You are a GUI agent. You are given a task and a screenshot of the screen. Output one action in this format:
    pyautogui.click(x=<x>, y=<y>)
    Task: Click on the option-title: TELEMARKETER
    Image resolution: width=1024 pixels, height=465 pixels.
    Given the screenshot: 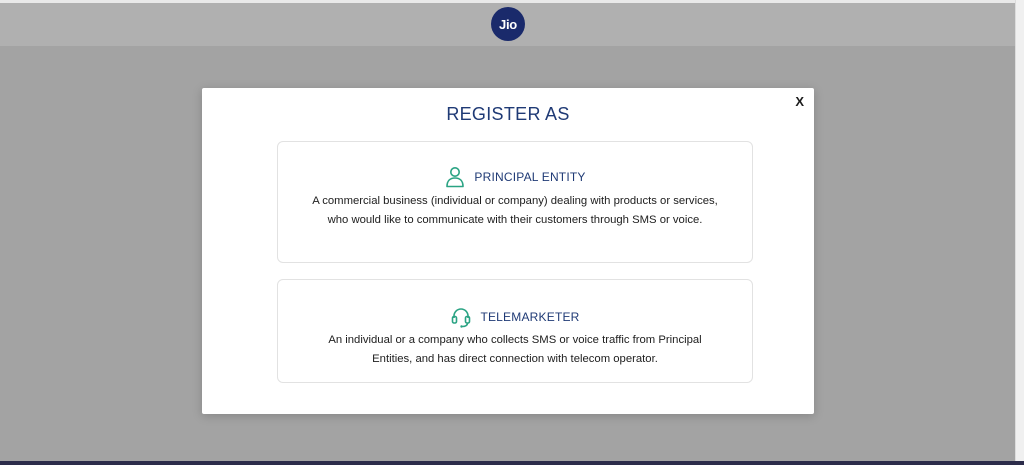 What is the action you would take?
    pyautogui.click(x=530, y=317)
    